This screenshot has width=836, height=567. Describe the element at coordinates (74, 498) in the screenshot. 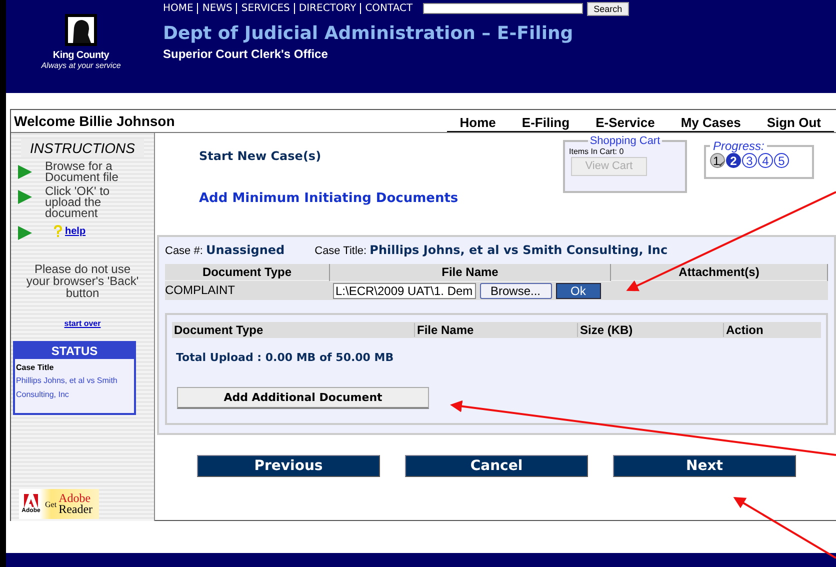

I see `product-name: Adobe` at that location.